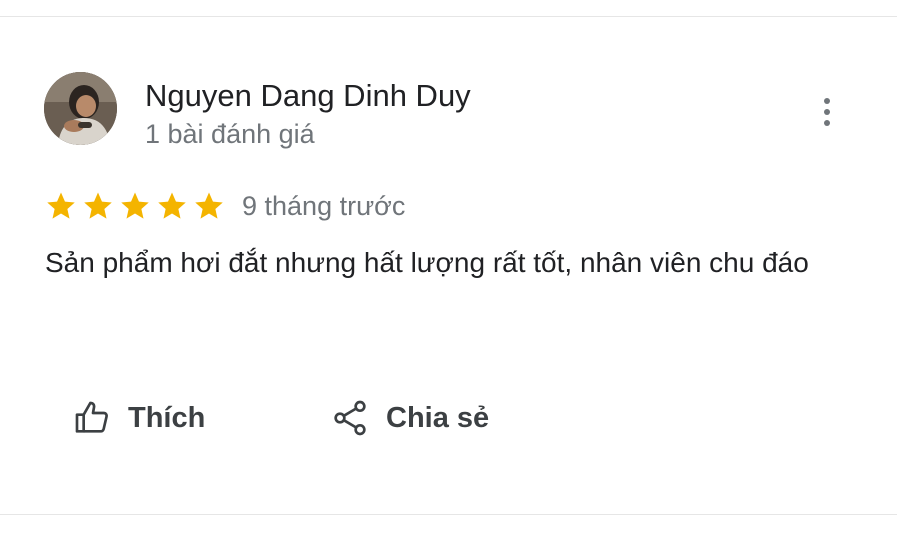 The image size is (897, 536). I want to click on share-label: Chia sẻ, so click(438, 417).